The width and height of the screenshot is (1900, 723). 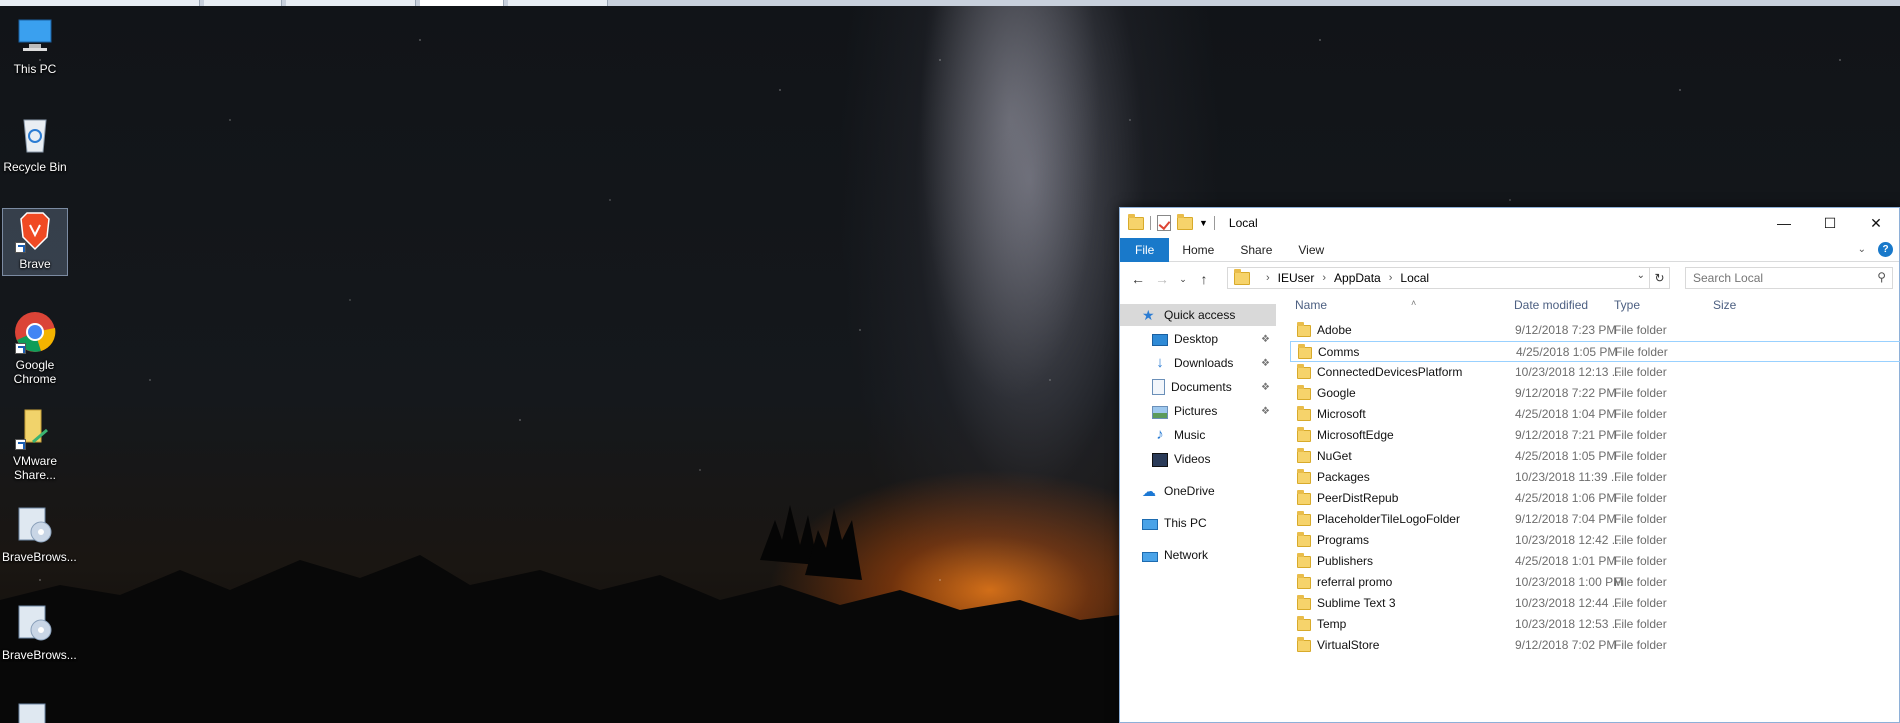 I want to click on nav-desktop: Desktop ❖, so click(x=1198, y=339).